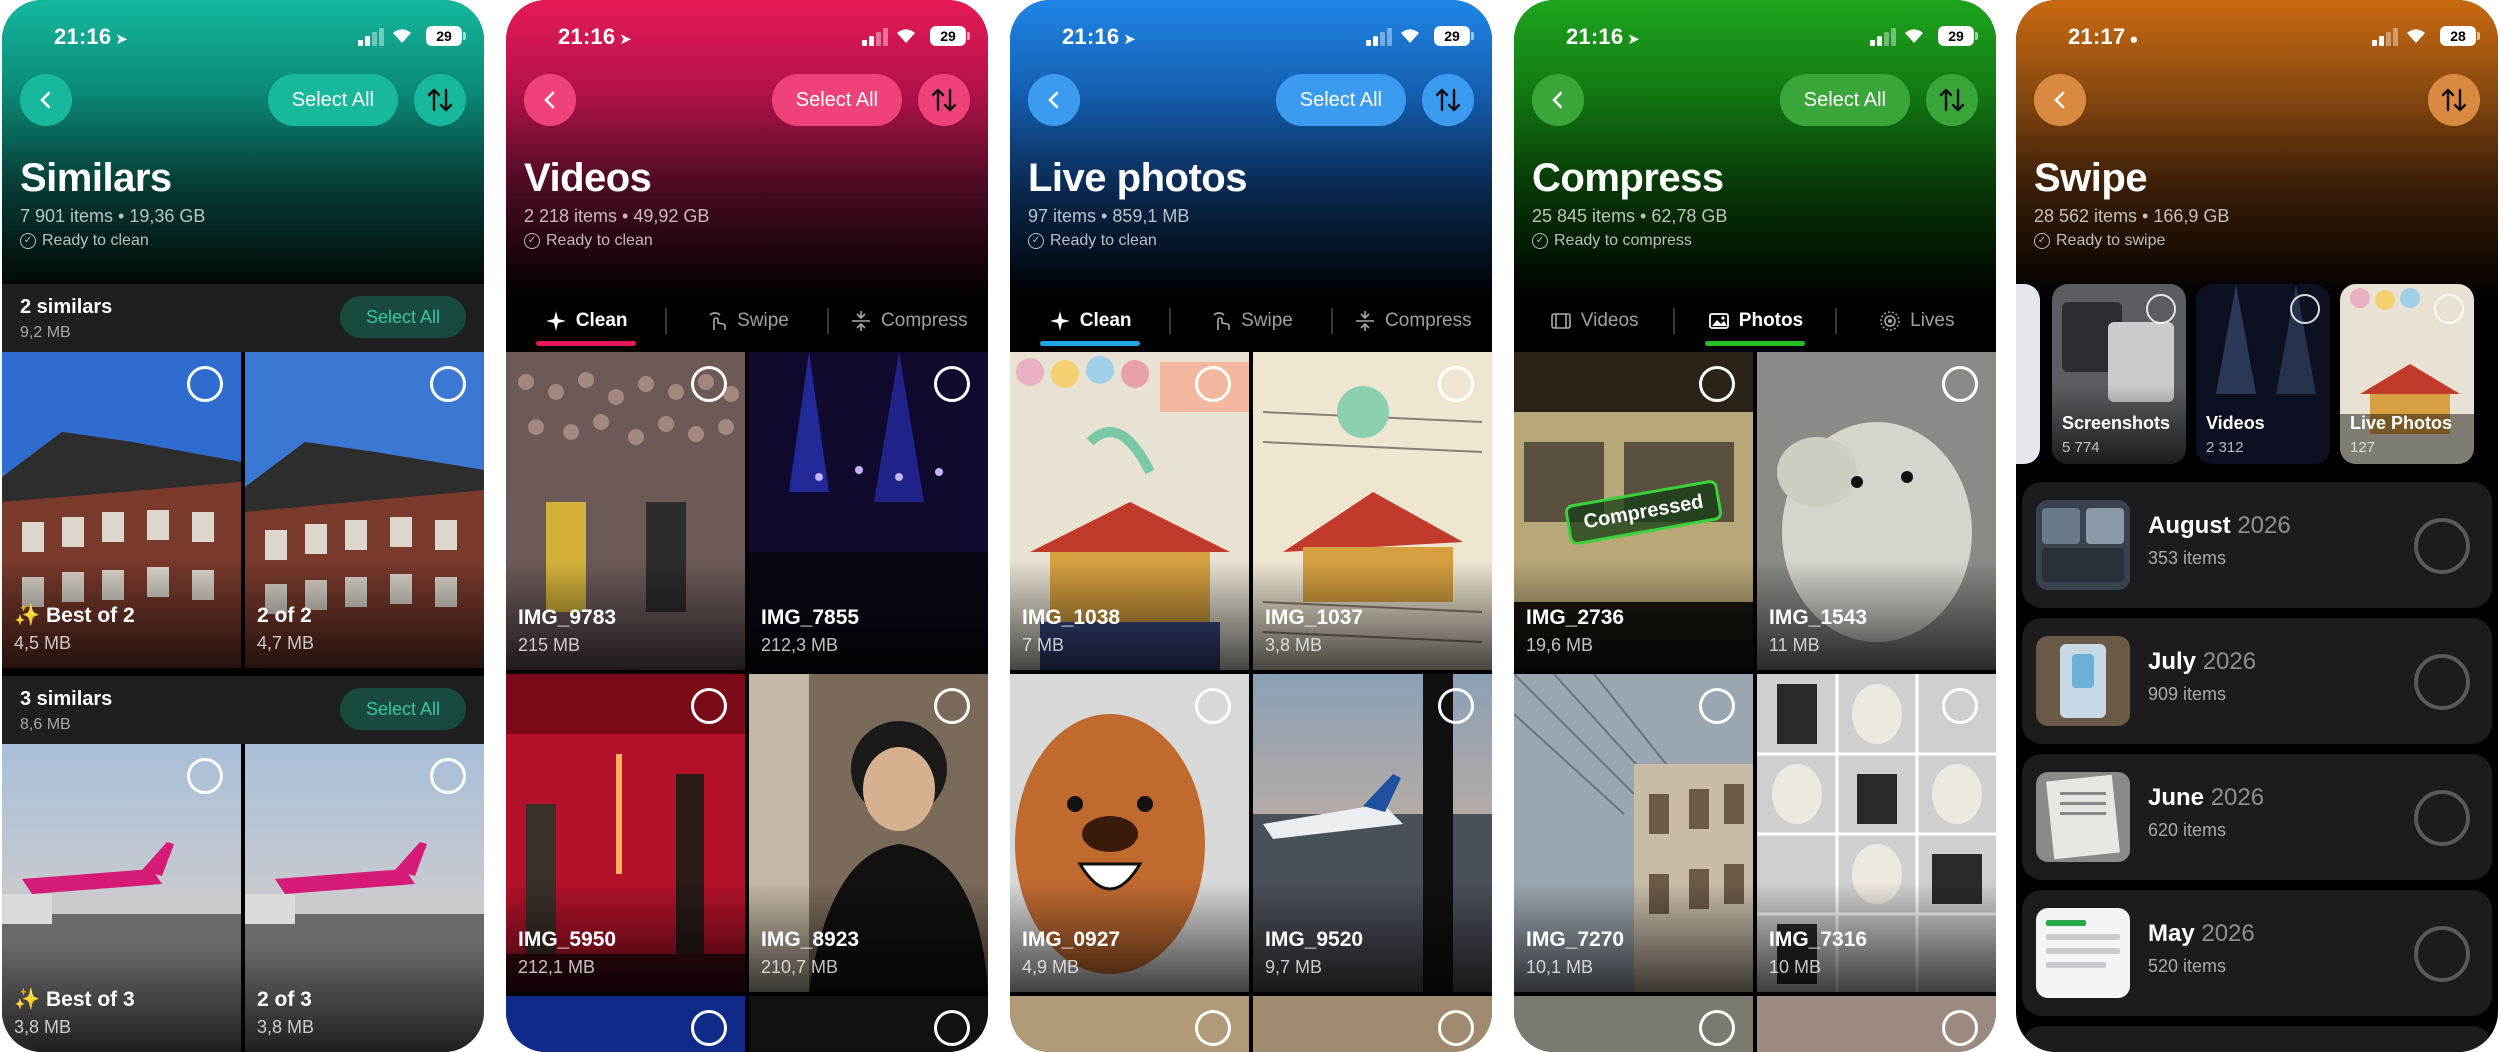 The image size is (2500, 1052). I want to click on tab-videos: Videos, so click(1593, 321).